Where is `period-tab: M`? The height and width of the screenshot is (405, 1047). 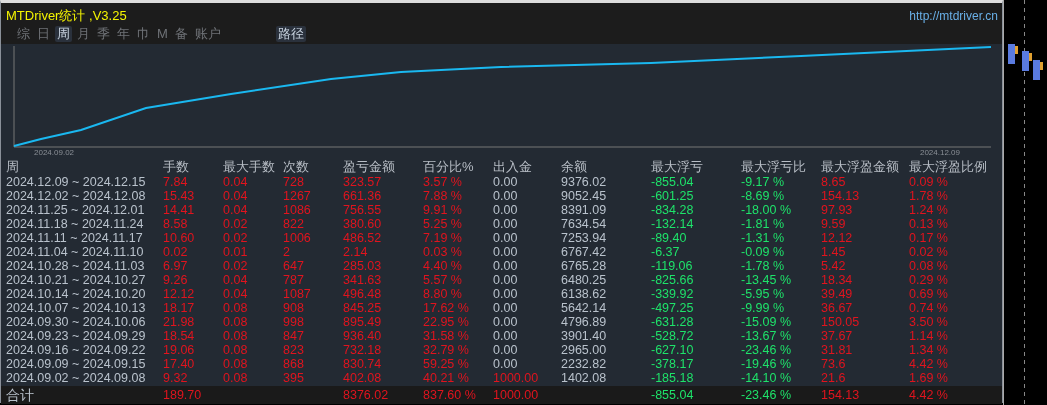 period-tab: M is located at coordinates (162, 34).